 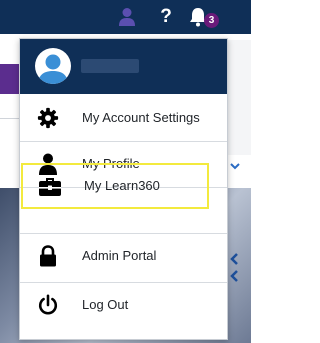 I want to click on menu-item-label: My Account Settings, so click(x=141, y=117).